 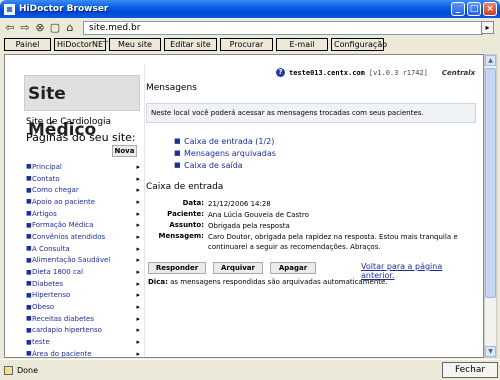 What do you see at coordinates (302, 44) in the screenshot?
I see `tab-email: E-mail` at bounding box center [302, 44].